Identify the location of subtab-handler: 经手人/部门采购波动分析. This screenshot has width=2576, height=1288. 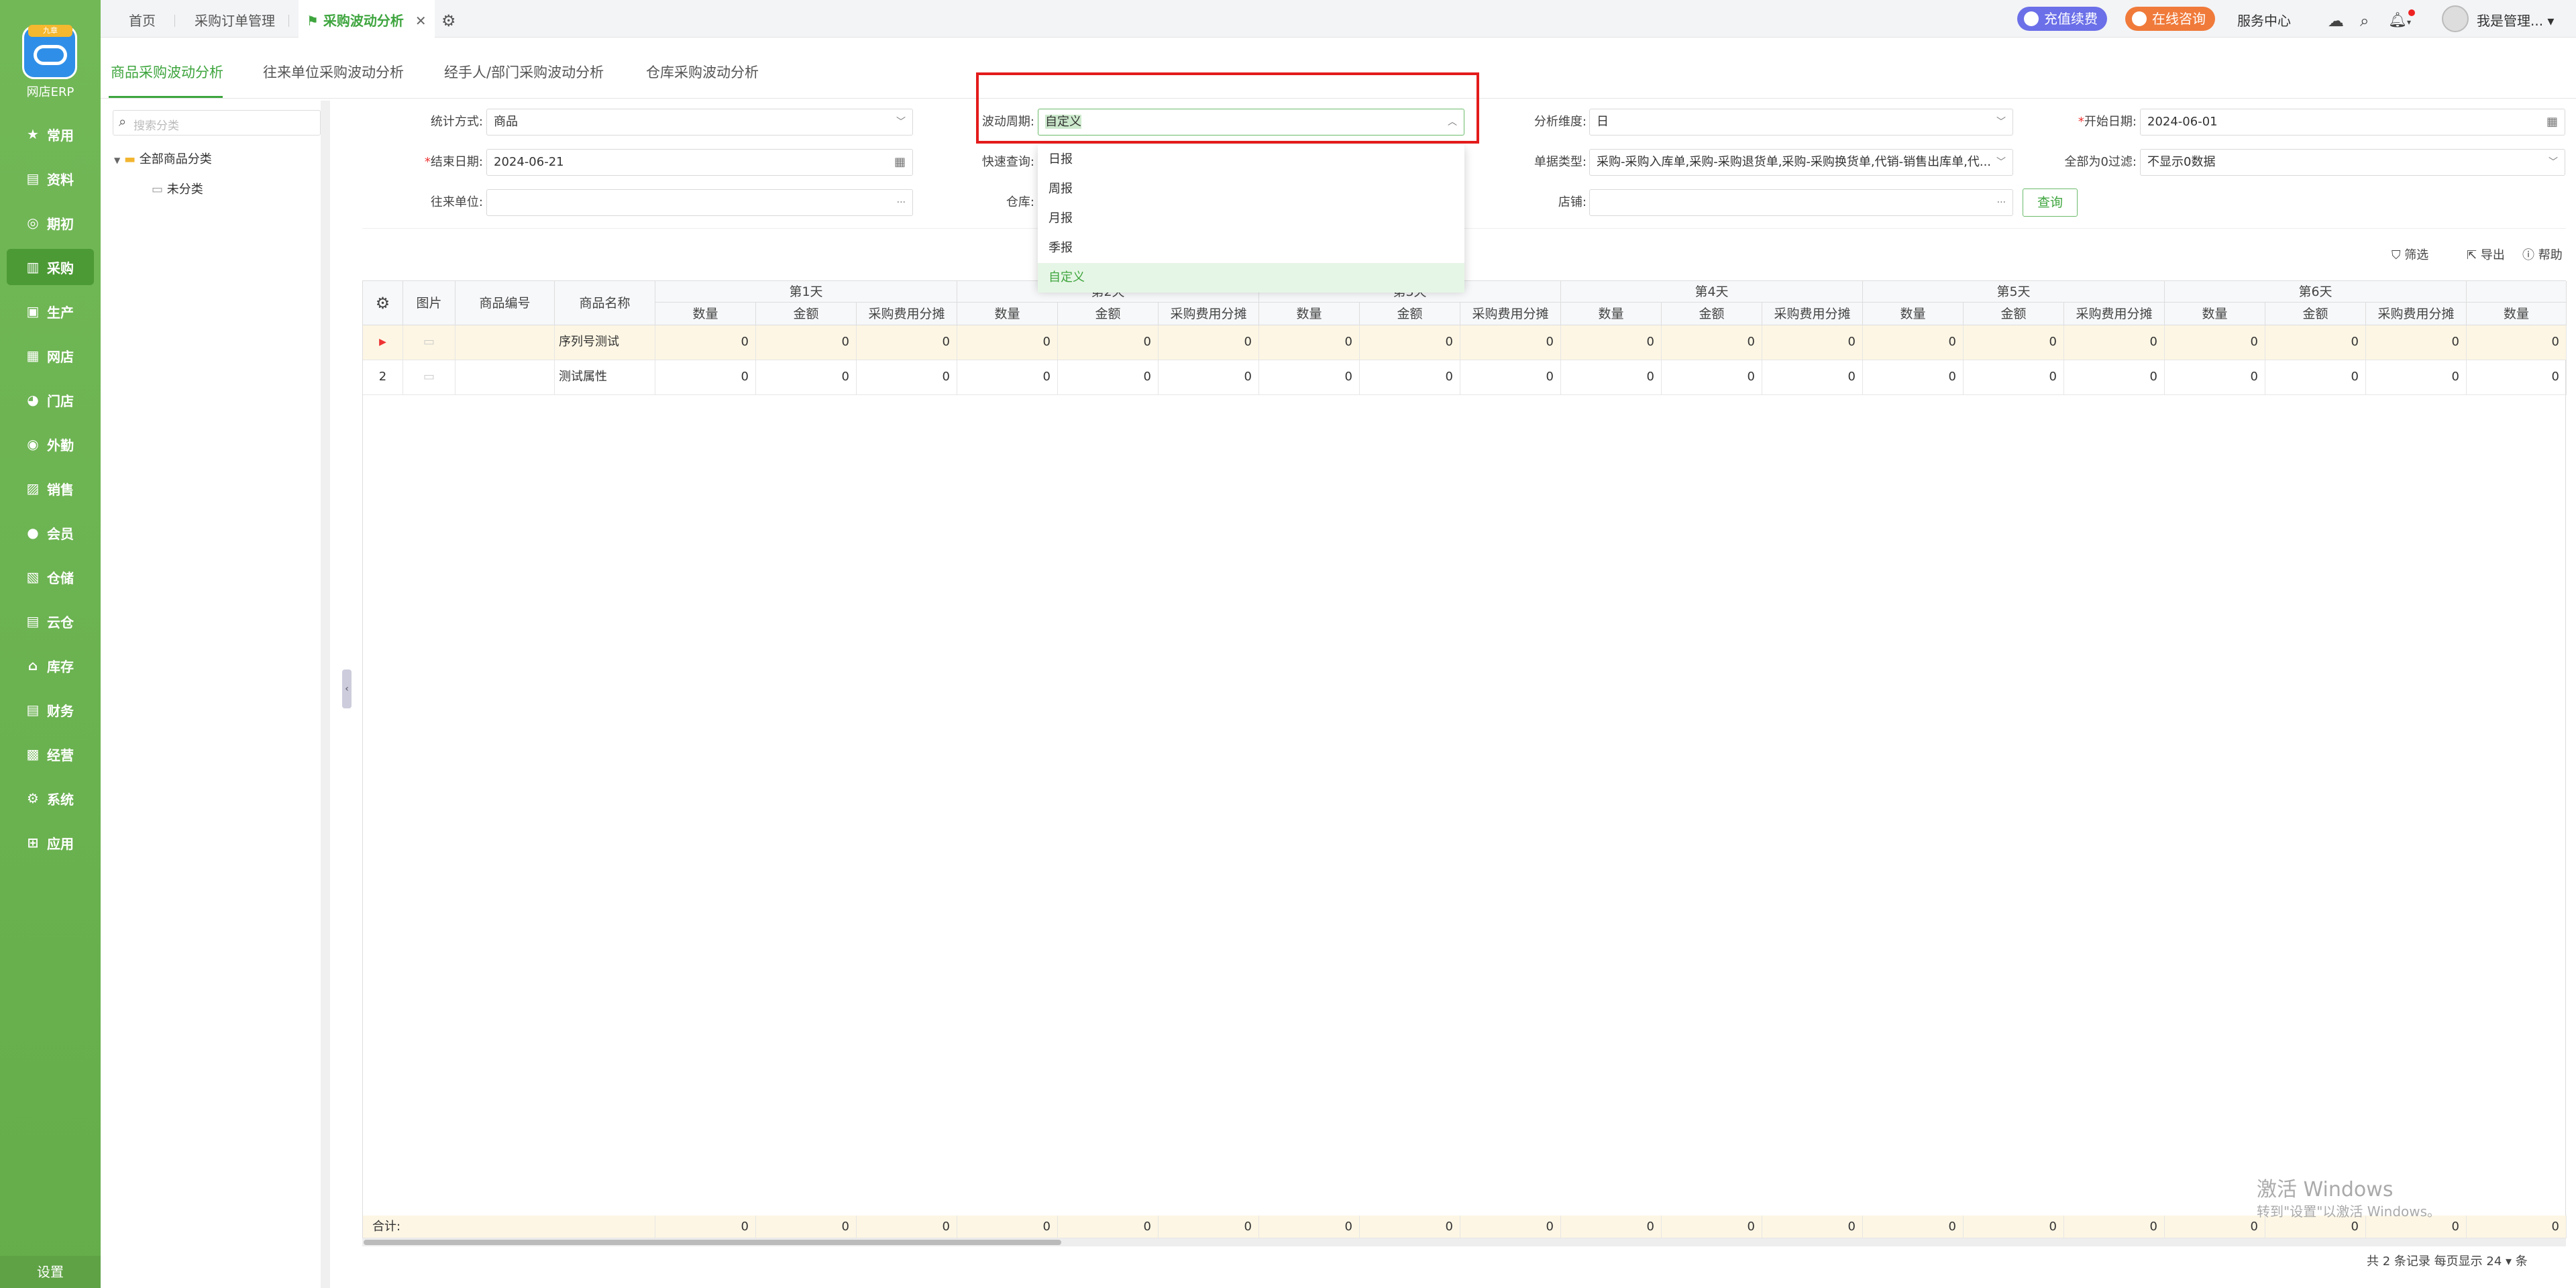
(524, 72).